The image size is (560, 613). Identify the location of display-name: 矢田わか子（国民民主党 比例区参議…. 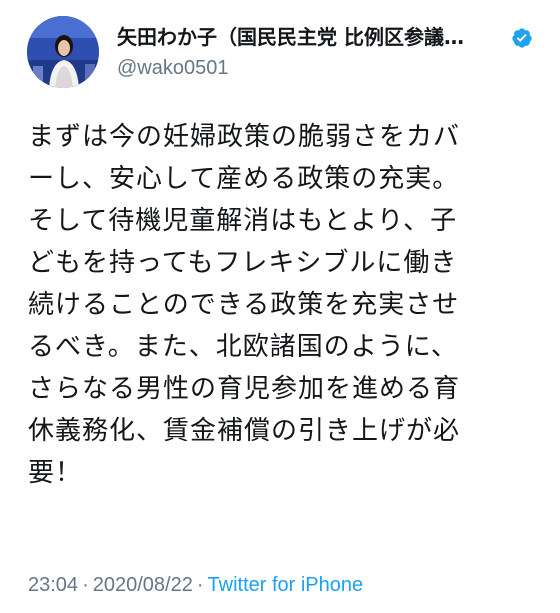
(290, 37).